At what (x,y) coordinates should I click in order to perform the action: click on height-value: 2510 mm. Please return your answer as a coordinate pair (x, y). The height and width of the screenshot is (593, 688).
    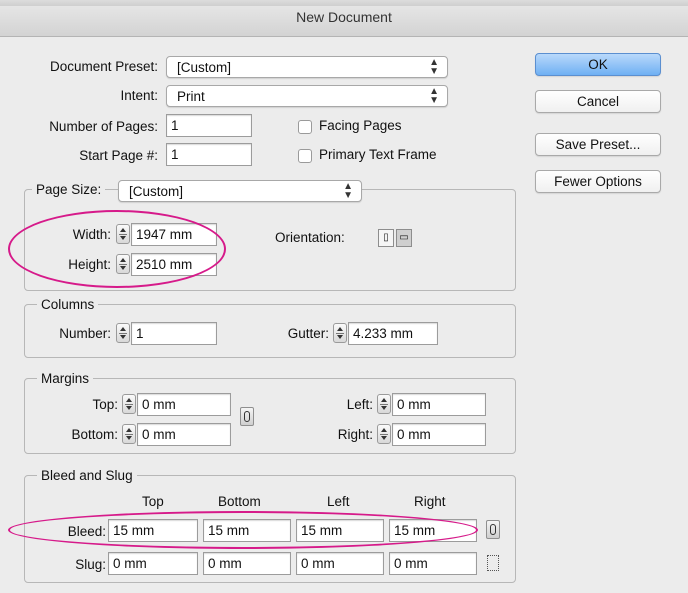
    Looking at the image, I should click on (164, 264).